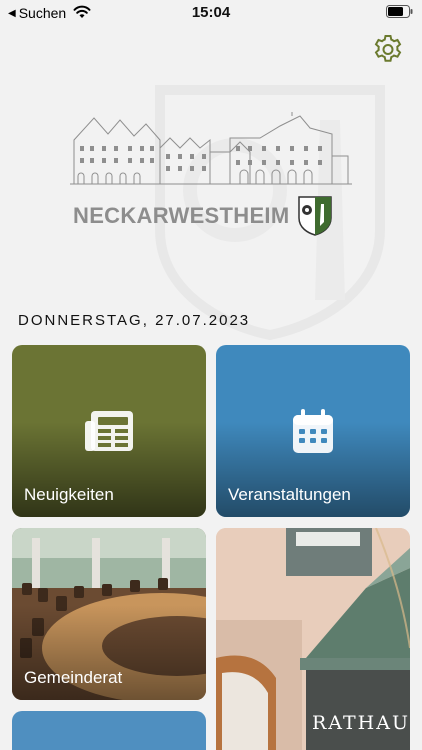 The height and width of the screenshot is (750, 422). Describe the element at coordinates (361, 723) in the screenshot. I see `rathaus-sign: RATHAUS` at that location.